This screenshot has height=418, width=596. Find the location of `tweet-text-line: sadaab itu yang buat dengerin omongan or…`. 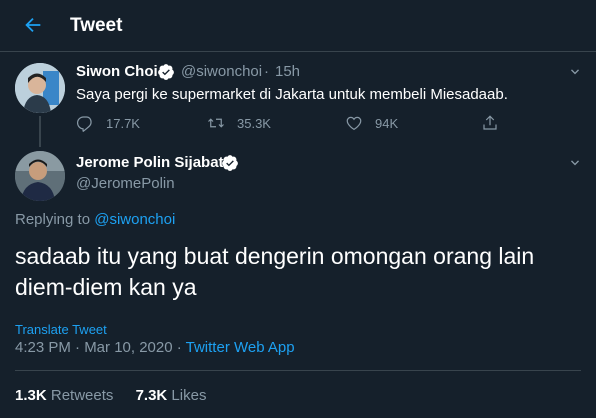

tweet-text-line: sadaab itu yang buat dengerin omongan or… is located at coordinates (275, 256).